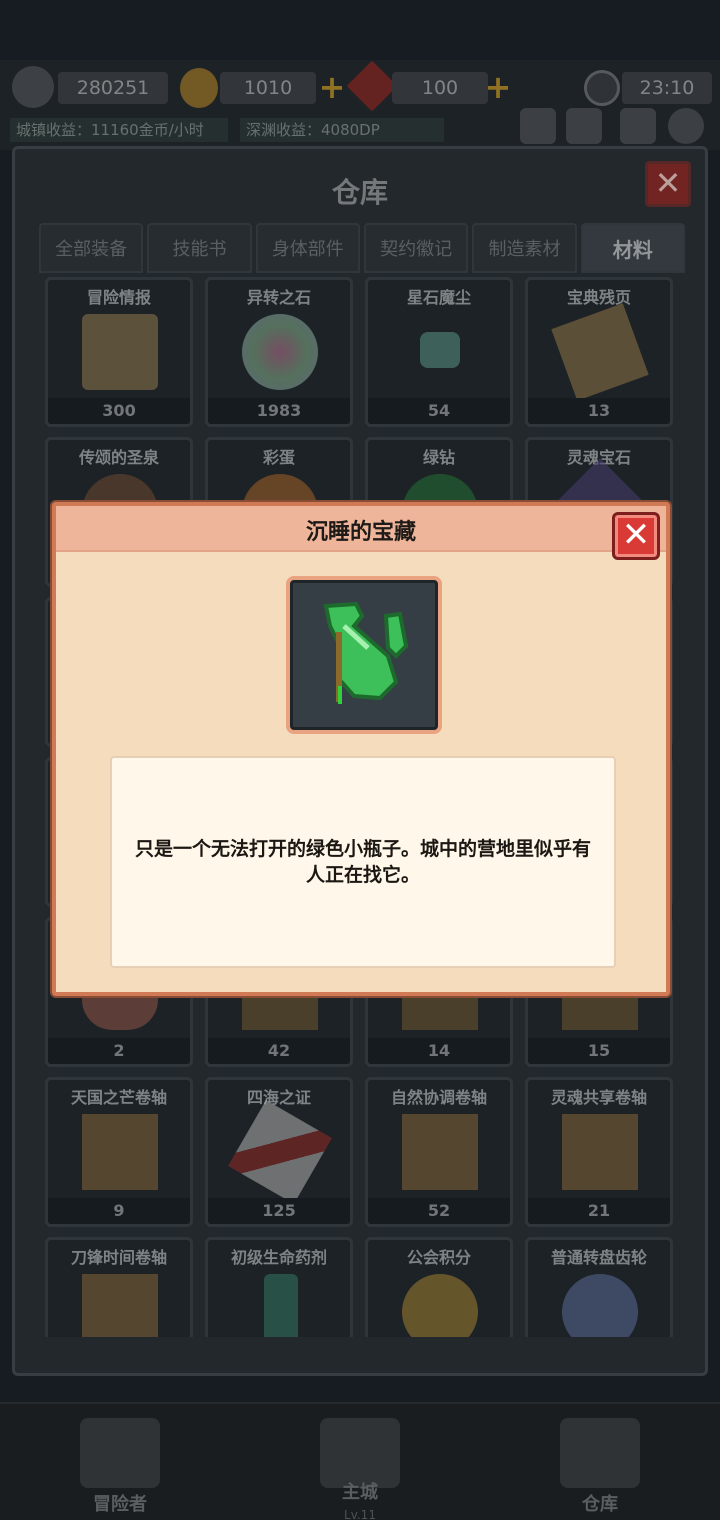  I want to click on item-description: 只是一个无法打开的绿色小瓶子。城中的营地里似乎有人正在找它。, so click(362, 862).